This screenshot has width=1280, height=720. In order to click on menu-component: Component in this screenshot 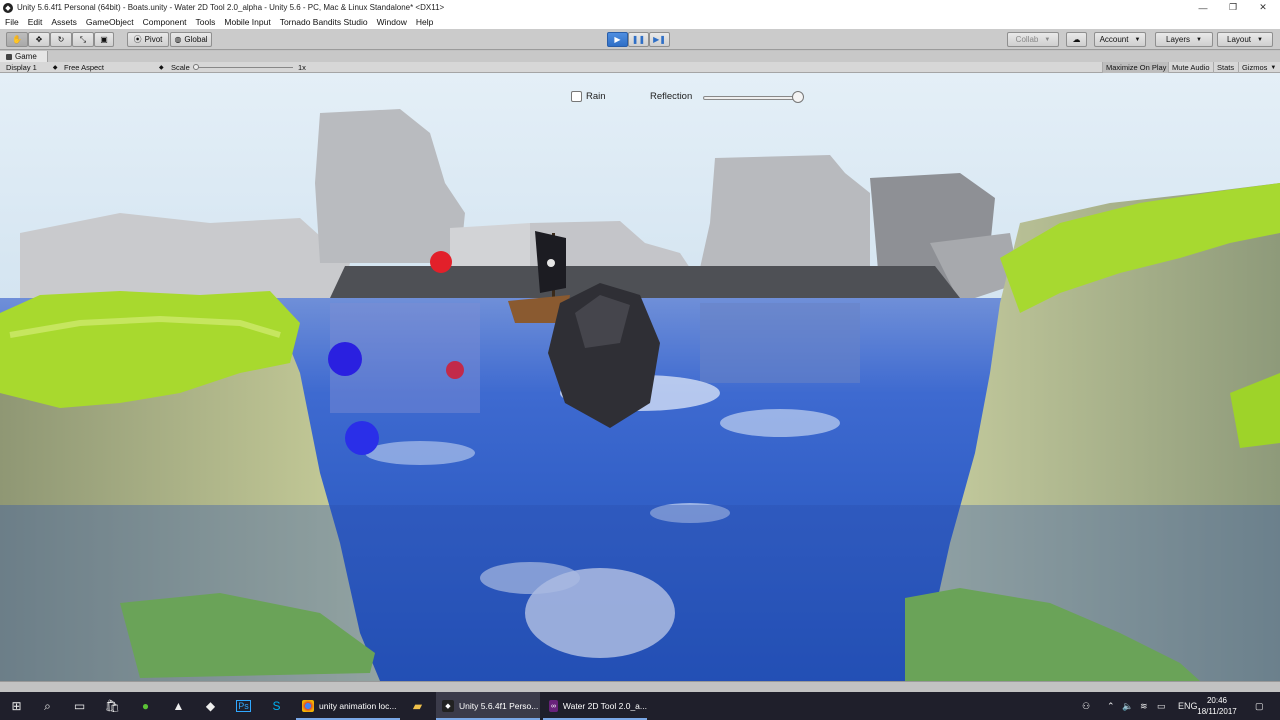, I will do `click(165, 22)`.